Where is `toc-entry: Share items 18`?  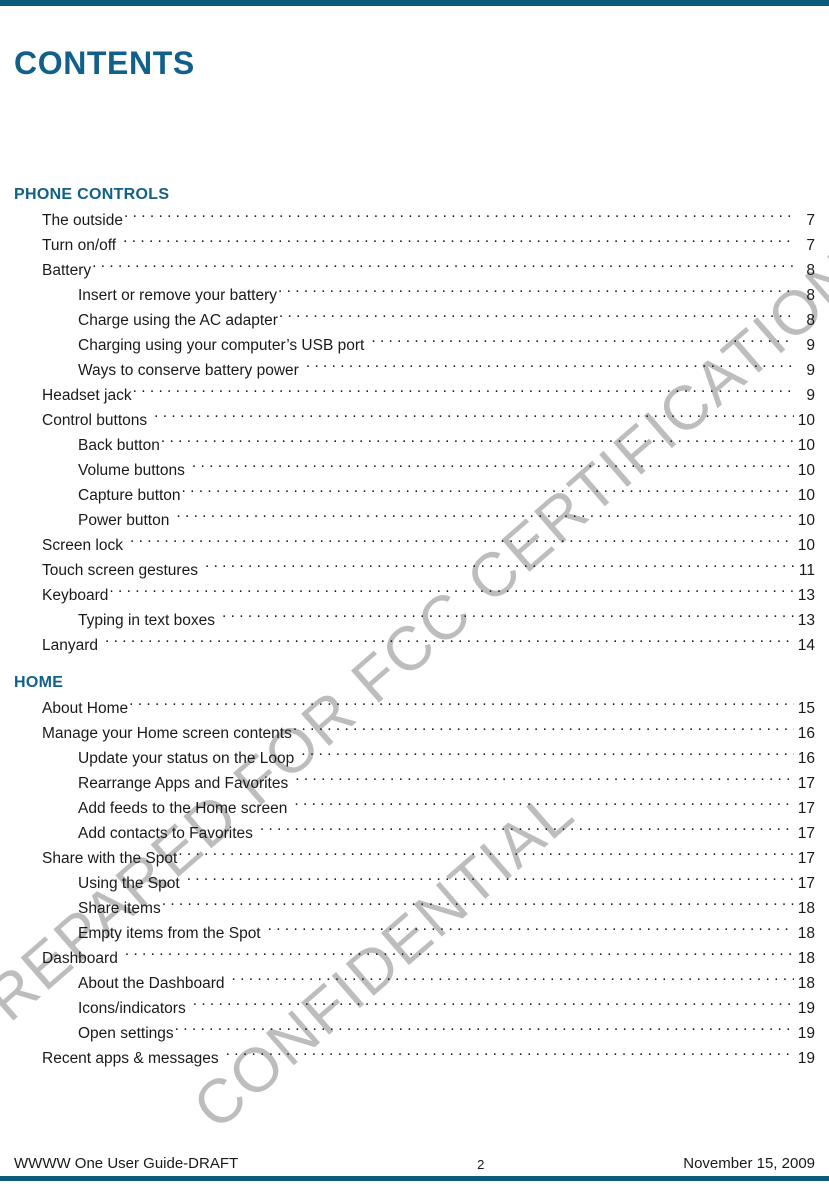
toc-entry: Share items 18 is located at coordinates (414, 908).